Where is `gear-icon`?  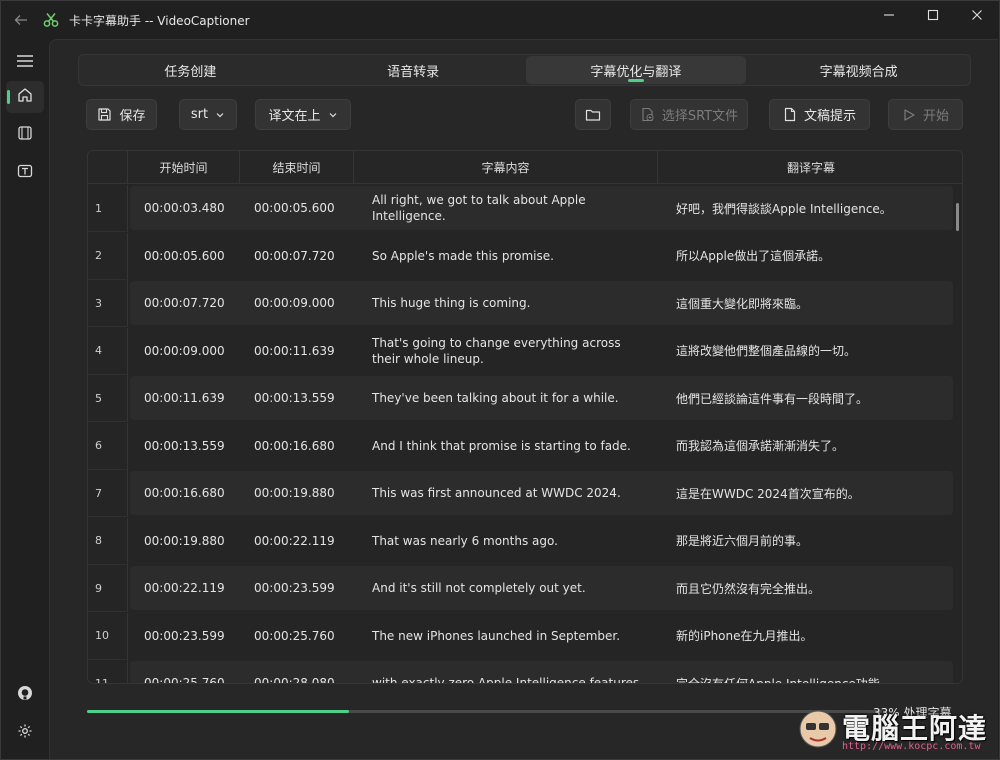 gear-icon is located at coordinates (25, 733).